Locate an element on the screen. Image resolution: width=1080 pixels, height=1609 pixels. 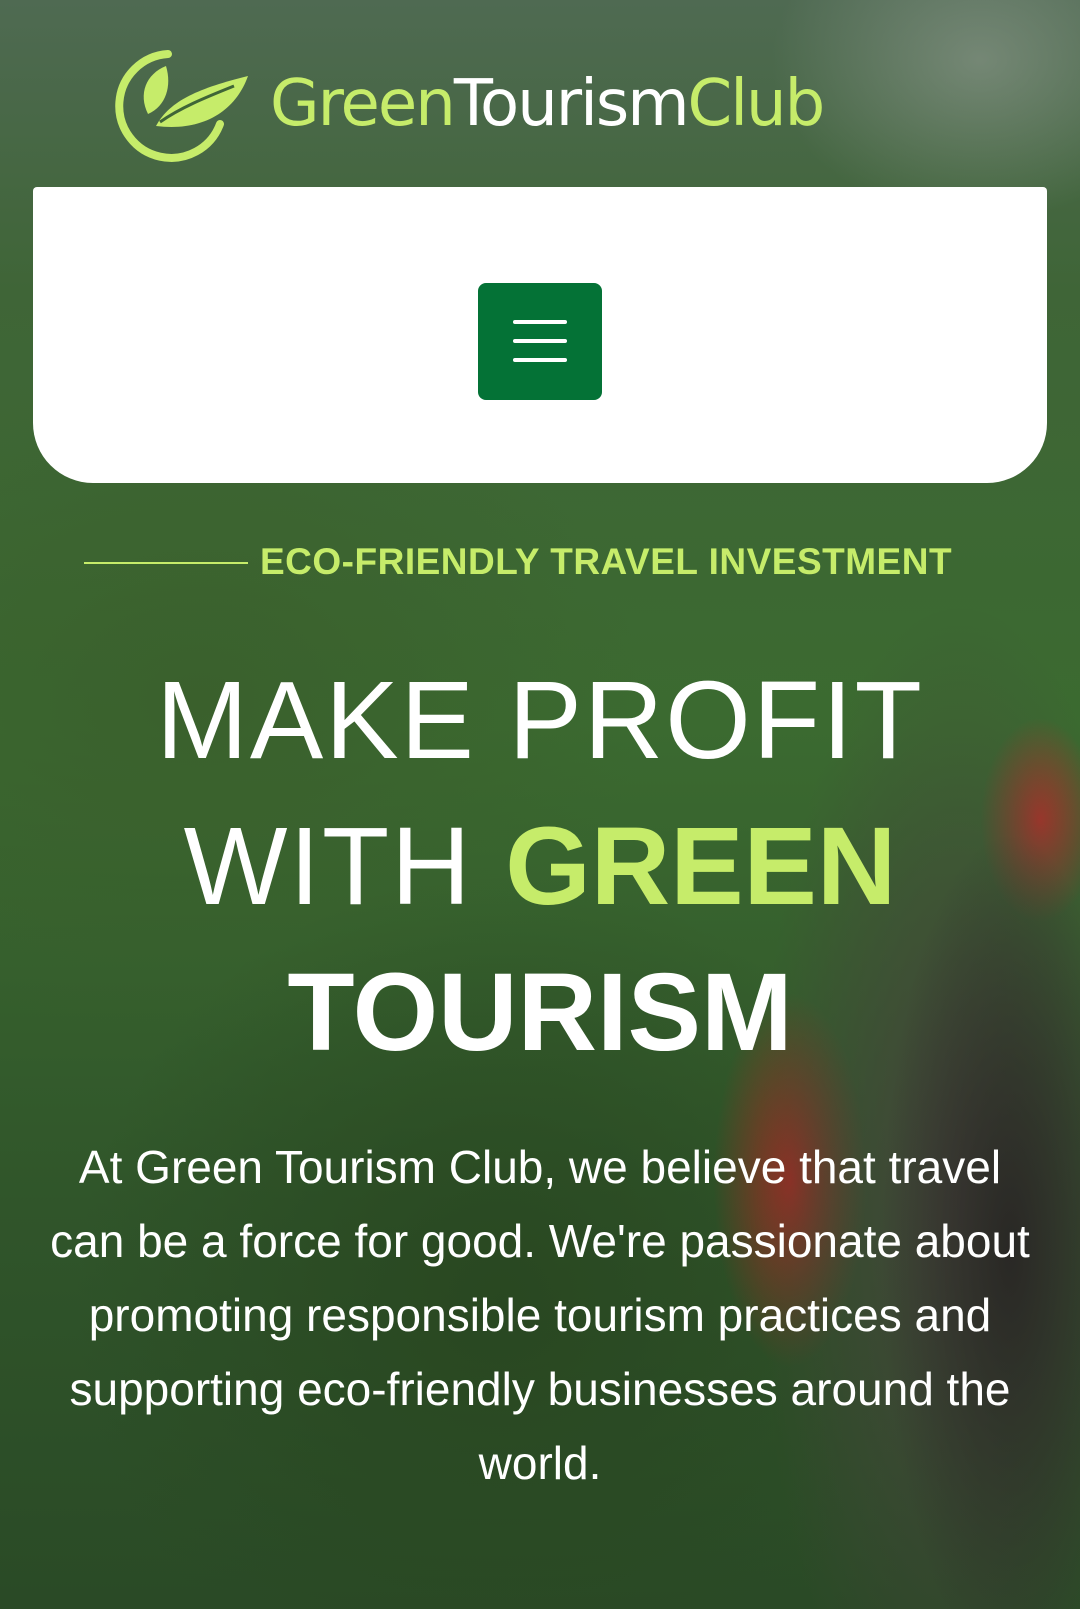
headline-with: WITH is located at coordinates (344, 866).